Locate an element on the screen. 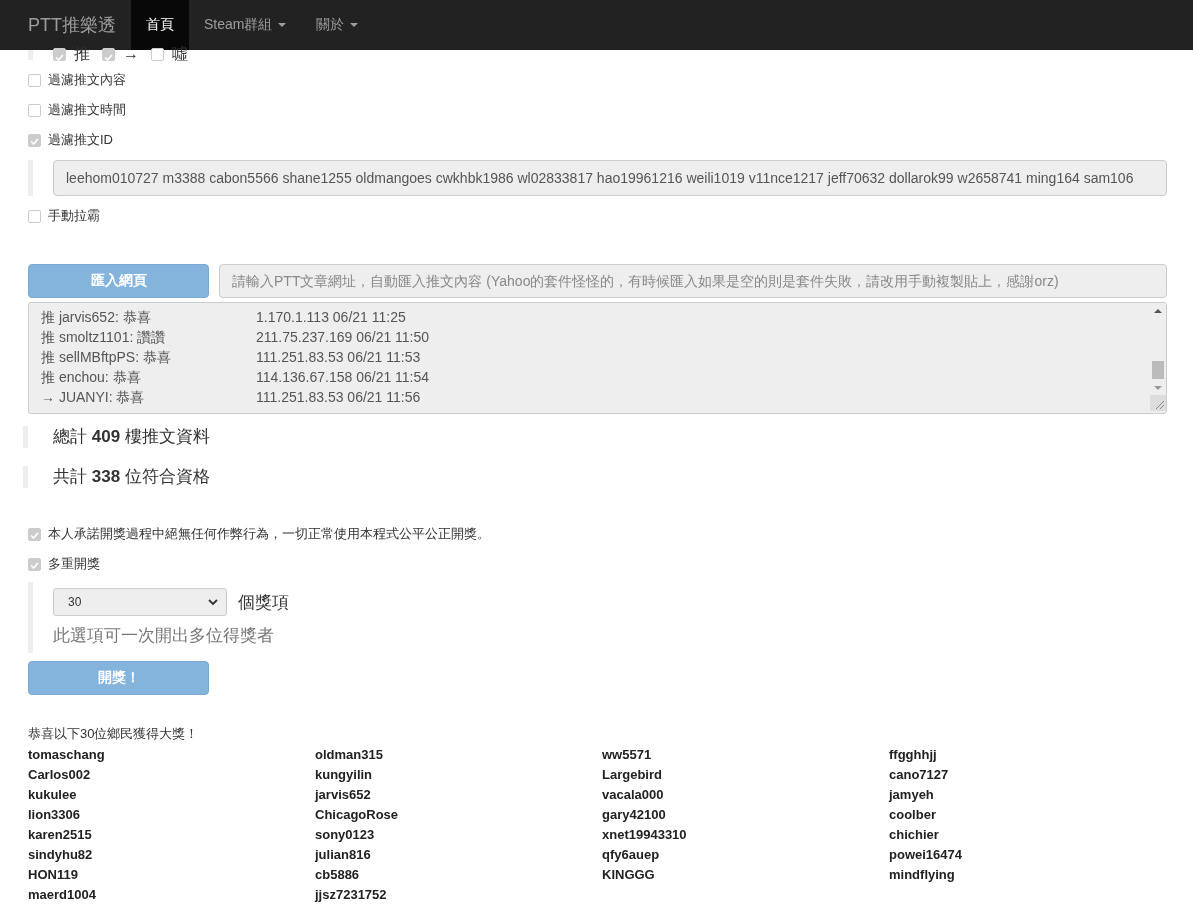  winner-name: oldman315 is located at coordinates (349, 755).